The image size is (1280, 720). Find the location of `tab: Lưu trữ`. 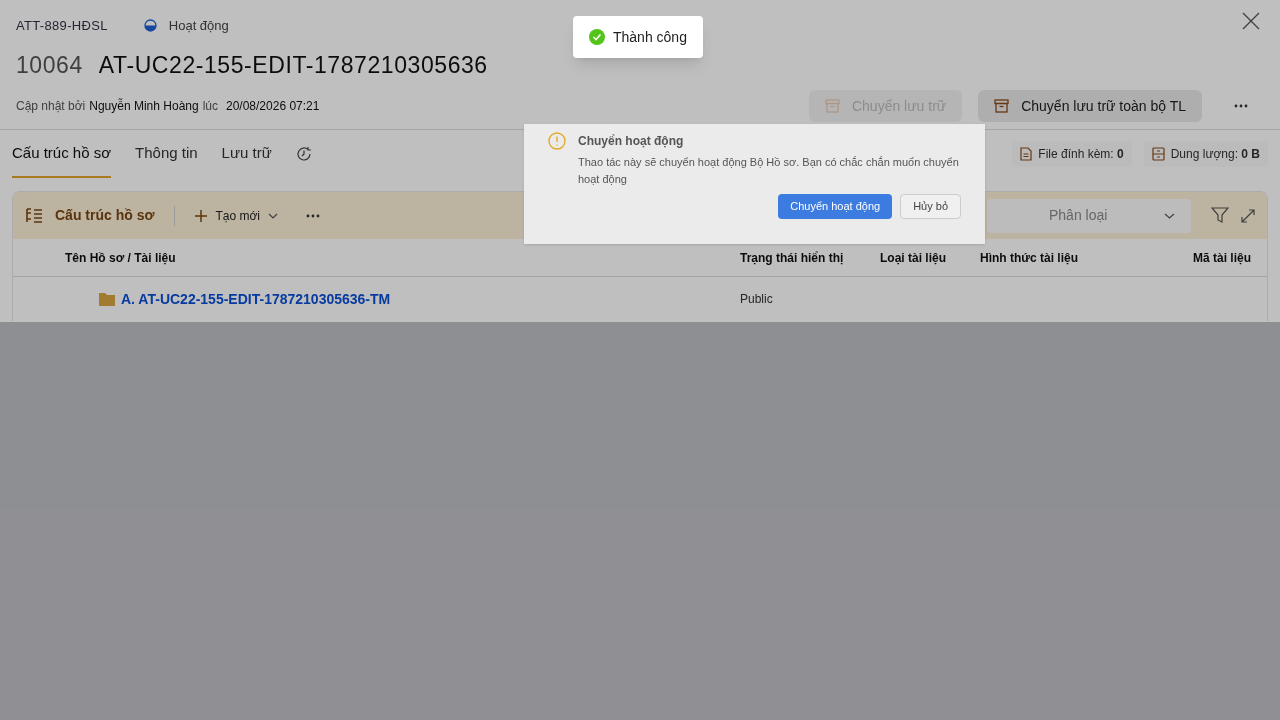

tab: Lưu trữ is located at coordinates (246, 154).